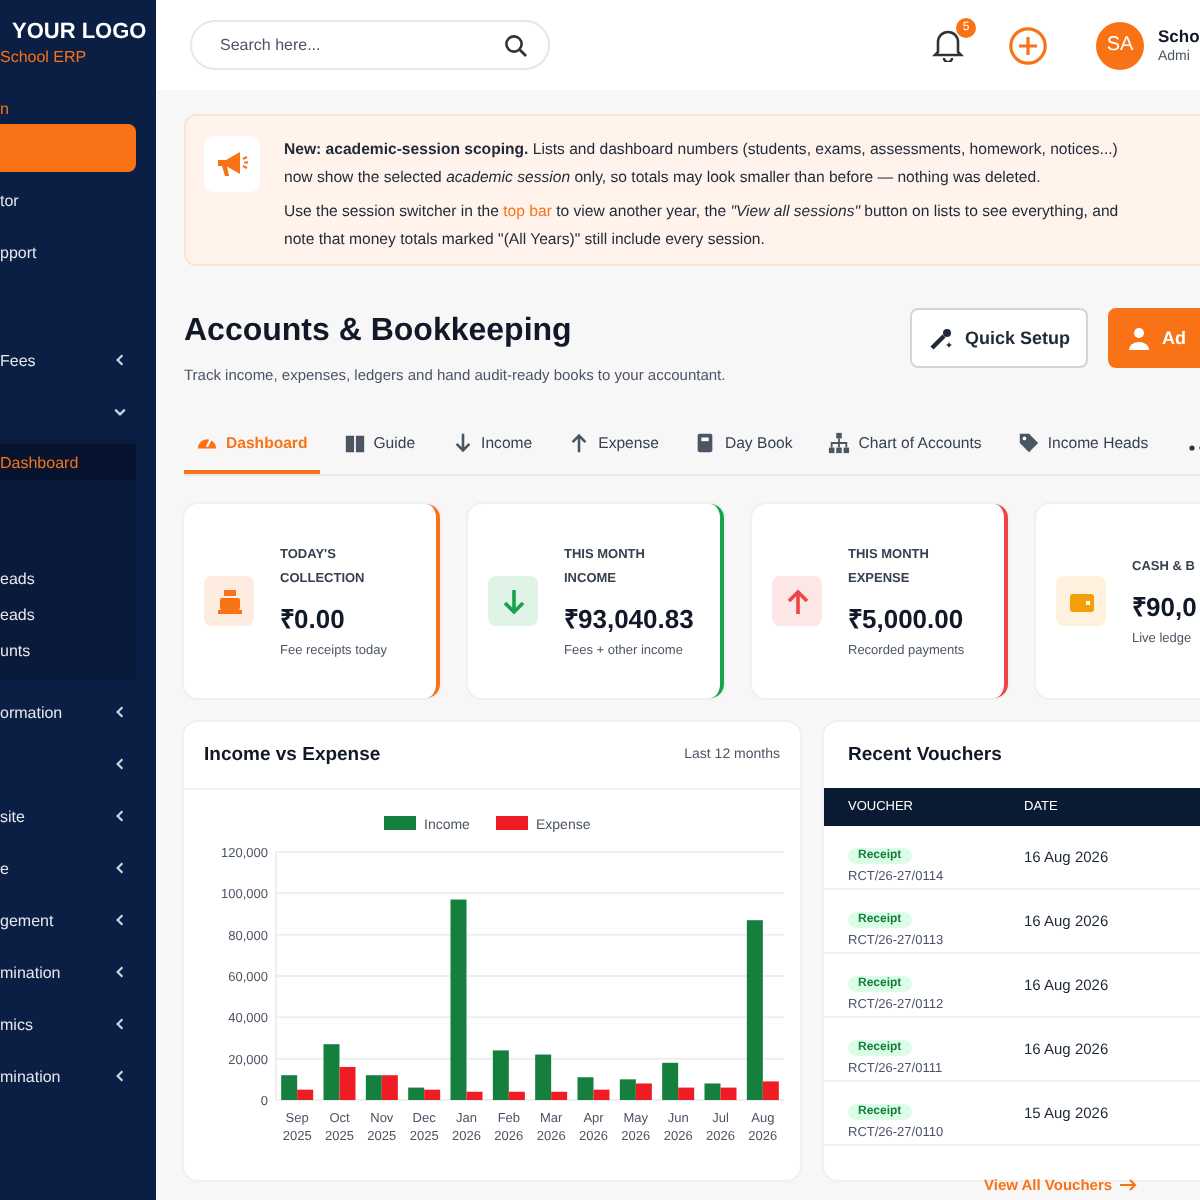  I want to click on stat-value: ₹5,000.00, so click(907, 619).